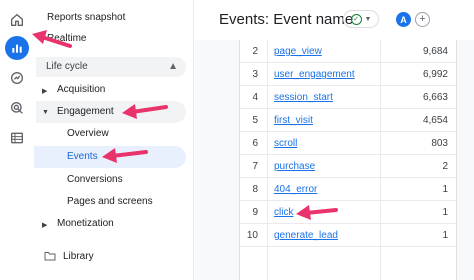 Image resolution: width=474 pixels, height=280 pixels. What do you see at coordinates (85, 223) in the screenshot?
I see `nav-monetization: Monetization` at bounding box center [85, 223].